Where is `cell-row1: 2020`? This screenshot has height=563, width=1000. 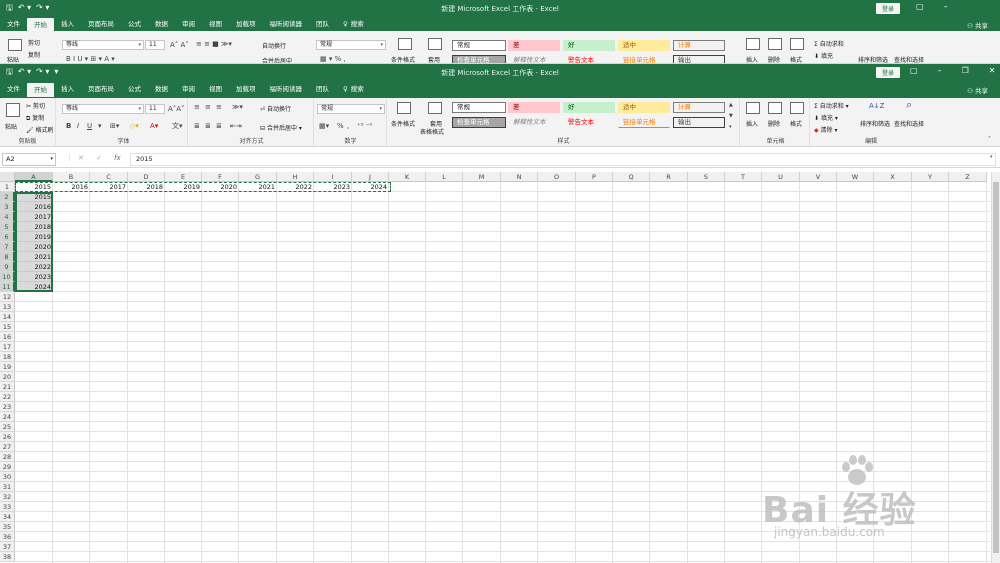 cell-row1: 2020 is located at coordinates (220, 187).